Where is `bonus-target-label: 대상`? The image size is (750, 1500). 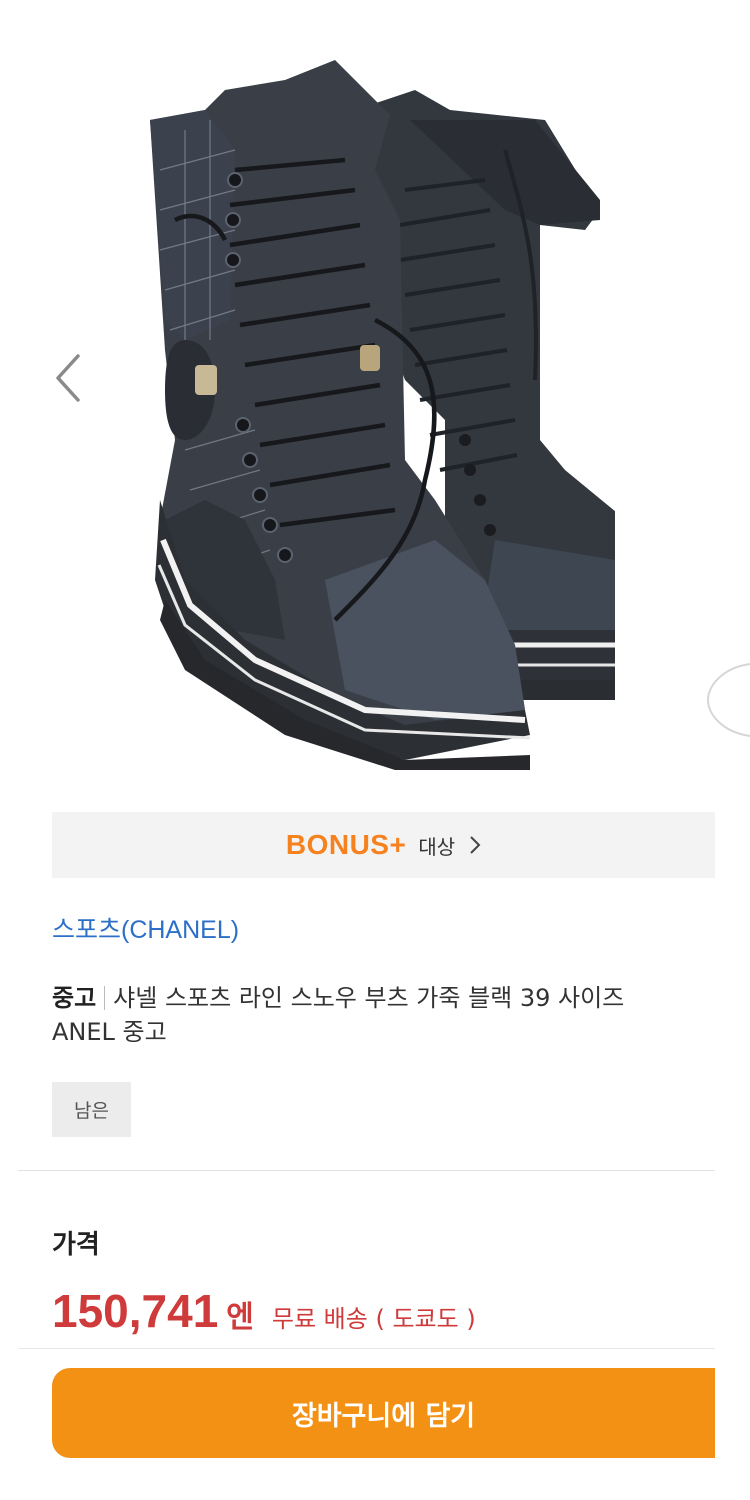 bonus-target-label: 대상 is located at coordinates (437, 846).